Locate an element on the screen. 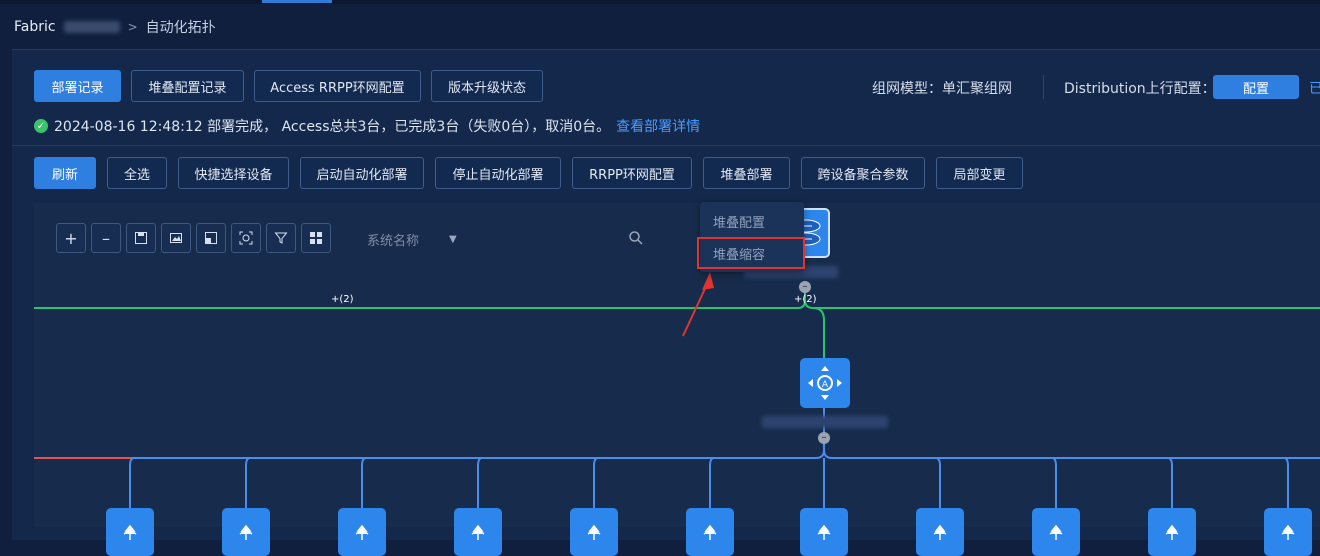 This screenshot has height=556, width=1320. collapse-top-icon: – is located at coordinates (805, 287).